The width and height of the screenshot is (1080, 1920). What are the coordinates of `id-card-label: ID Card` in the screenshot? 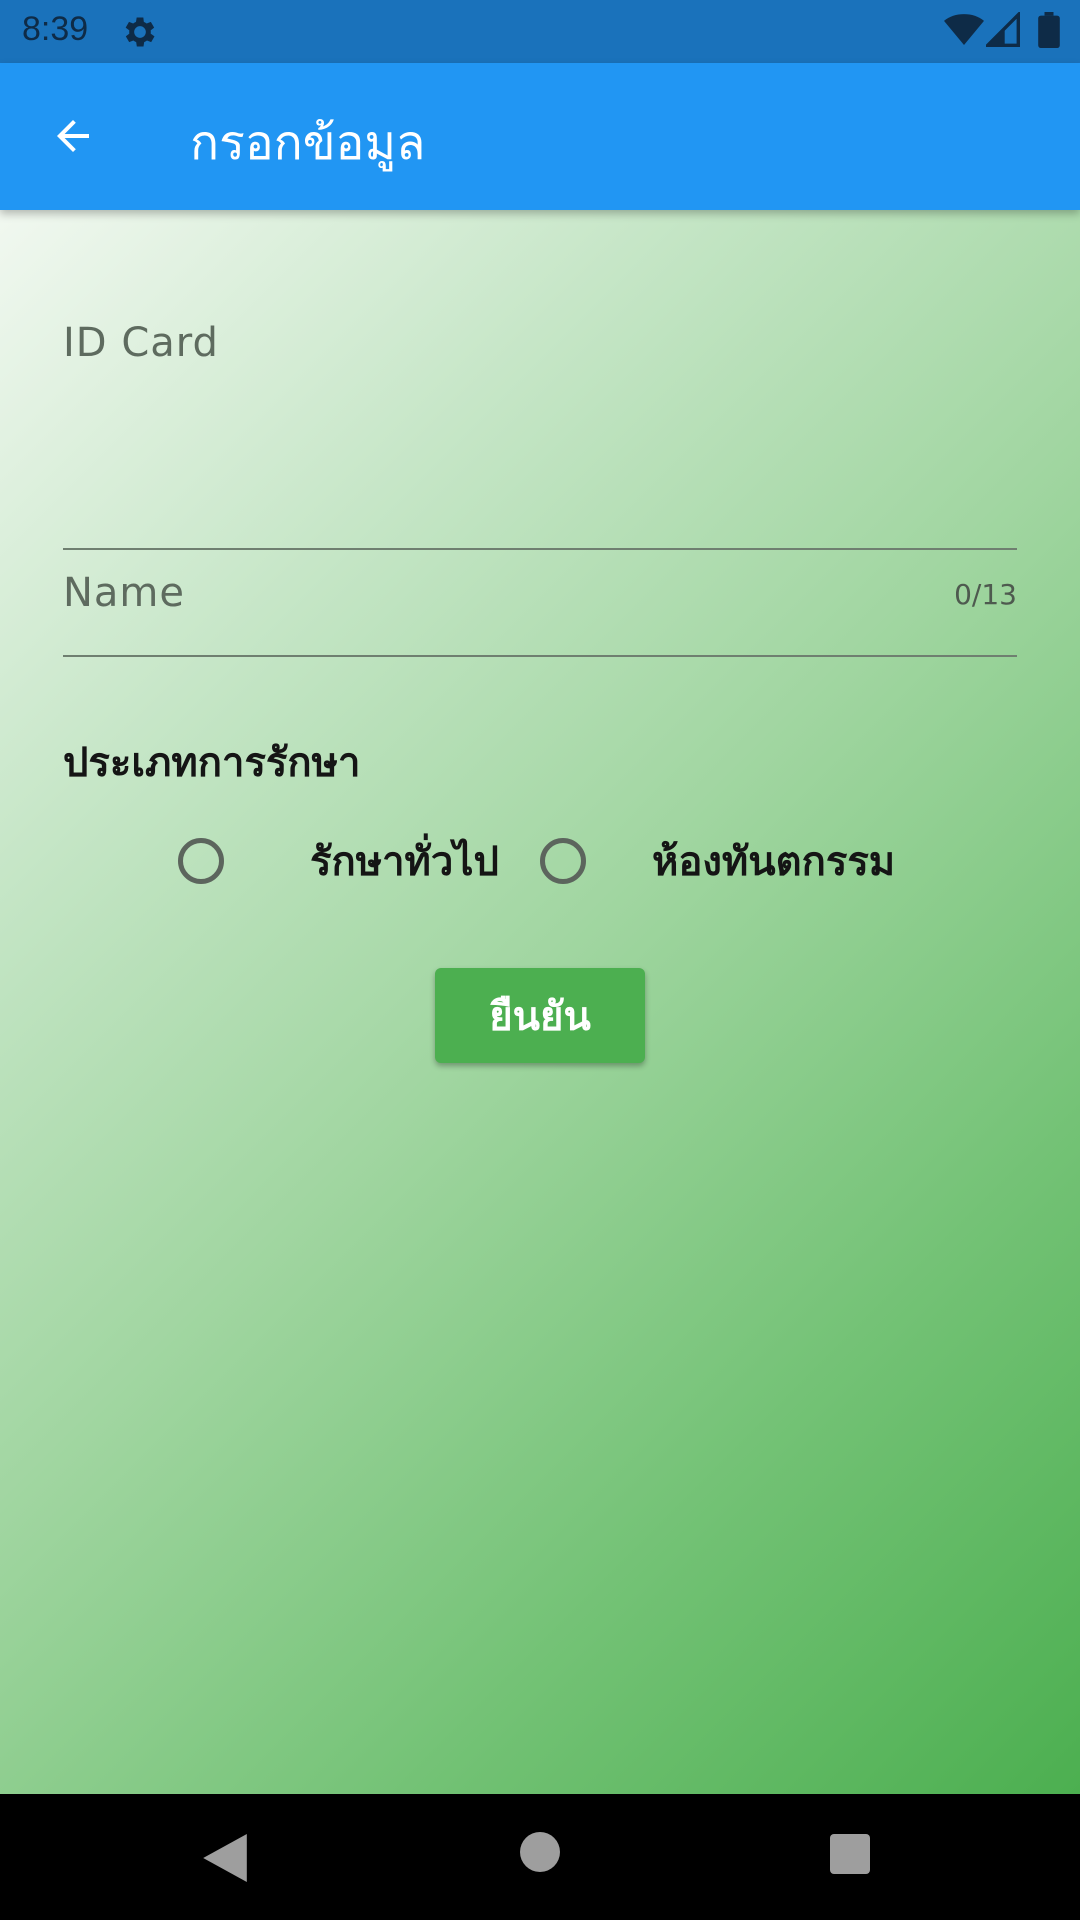 It's located at (141, 343).